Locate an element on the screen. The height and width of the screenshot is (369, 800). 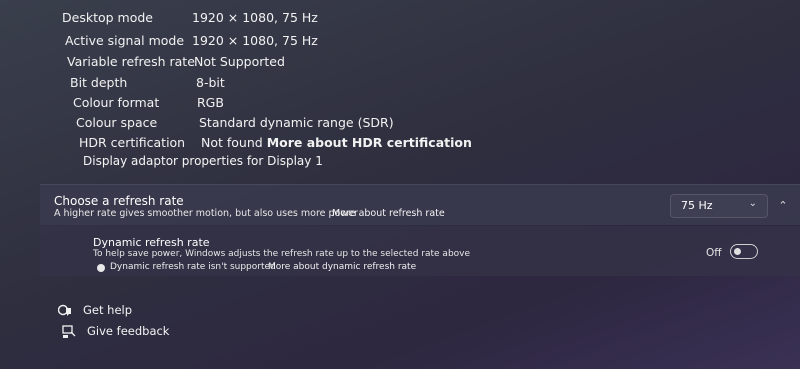
colour-format-label: Colour format is located at coordinates (116, 102).